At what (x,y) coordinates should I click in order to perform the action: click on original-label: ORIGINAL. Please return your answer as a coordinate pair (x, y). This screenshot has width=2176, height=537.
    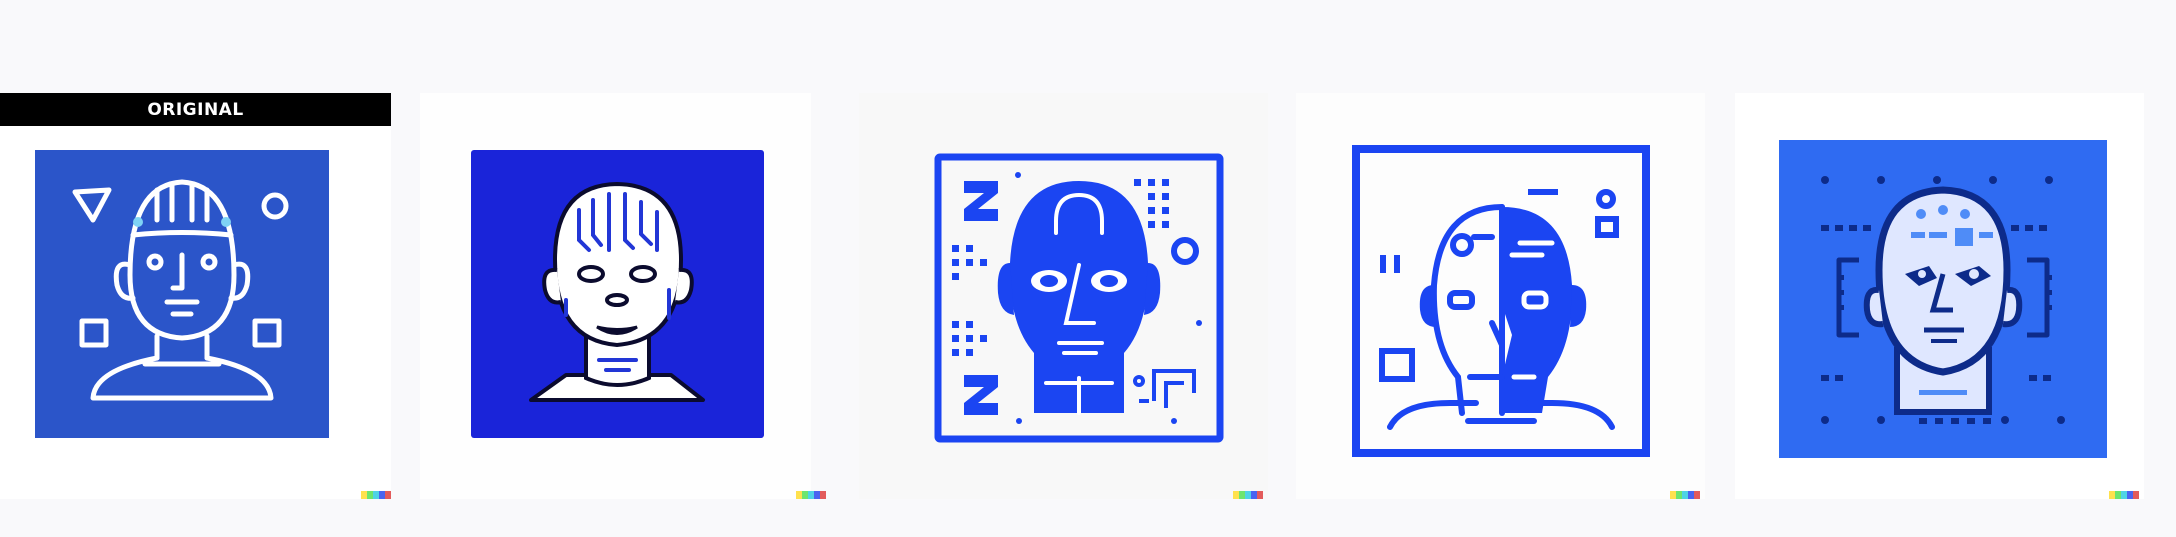
    Looking at the image, I should click on (195, 109).